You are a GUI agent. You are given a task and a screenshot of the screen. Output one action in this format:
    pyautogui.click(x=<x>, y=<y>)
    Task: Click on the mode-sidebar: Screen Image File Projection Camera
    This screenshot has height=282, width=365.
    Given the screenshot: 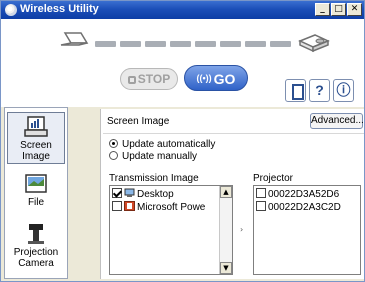 What is the action you would take?
    pyautogui.click(x=36, y=193)
    